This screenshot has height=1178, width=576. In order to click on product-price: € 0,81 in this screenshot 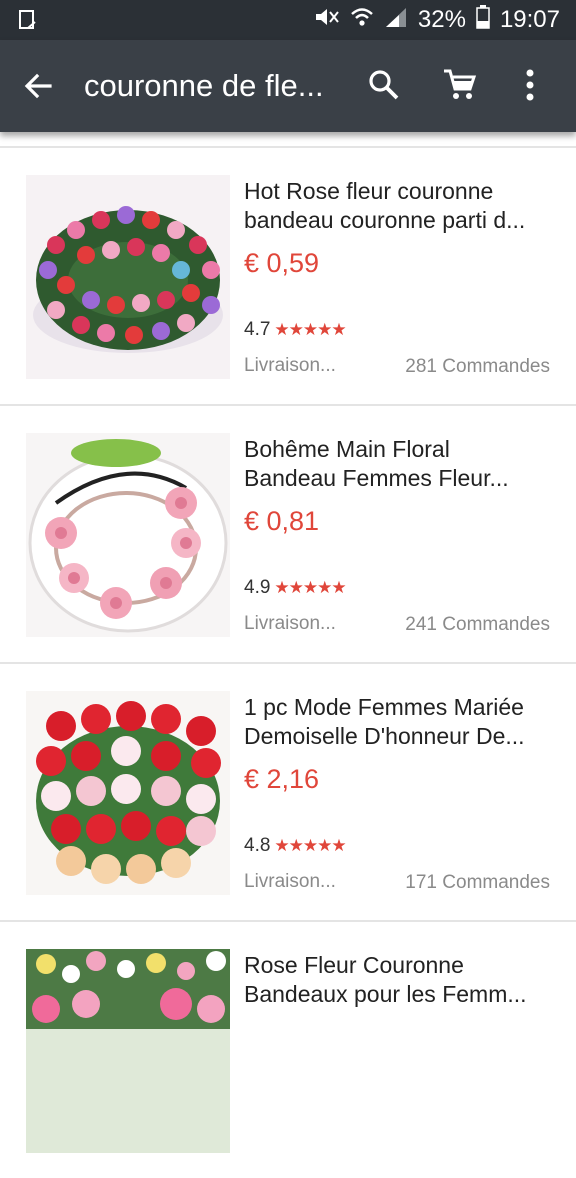, I will do `click(282, 521)`.